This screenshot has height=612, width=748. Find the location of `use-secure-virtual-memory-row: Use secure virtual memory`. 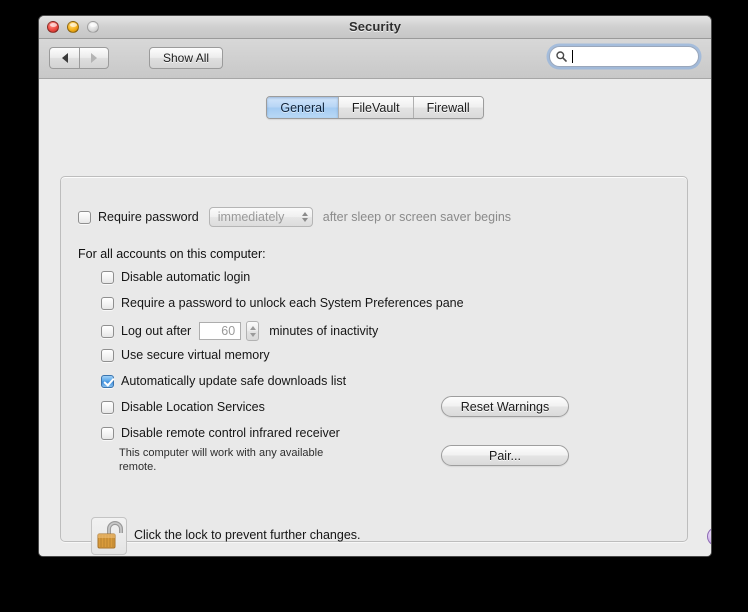

use-secure-virtual-memory-row: Use secure virtual memory is located at coordinates (185, 355).